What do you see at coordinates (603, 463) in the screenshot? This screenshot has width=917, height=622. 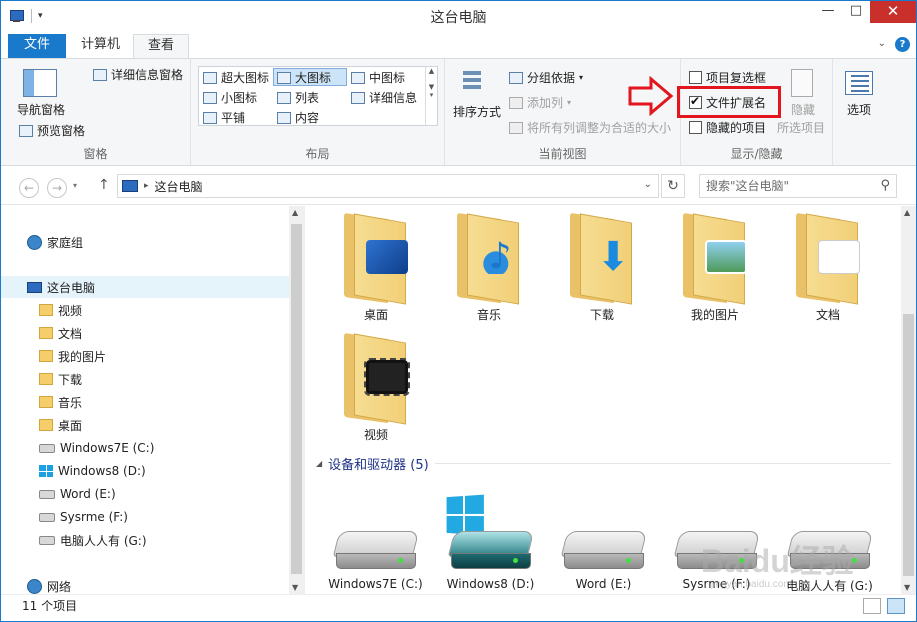 I see `devices-section-header: ◢ 设备和驱动器 (5)` at bounding box center [603, 463].